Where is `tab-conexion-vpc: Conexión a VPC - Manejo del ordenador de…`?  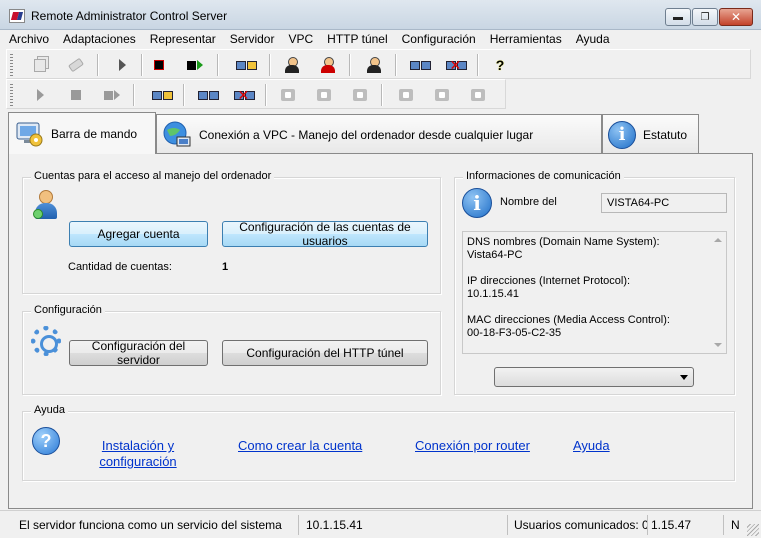
tab-conexion-vpc: Conexión a VPC - Manejo del ordenador de… is located at coordinates (379, 134).